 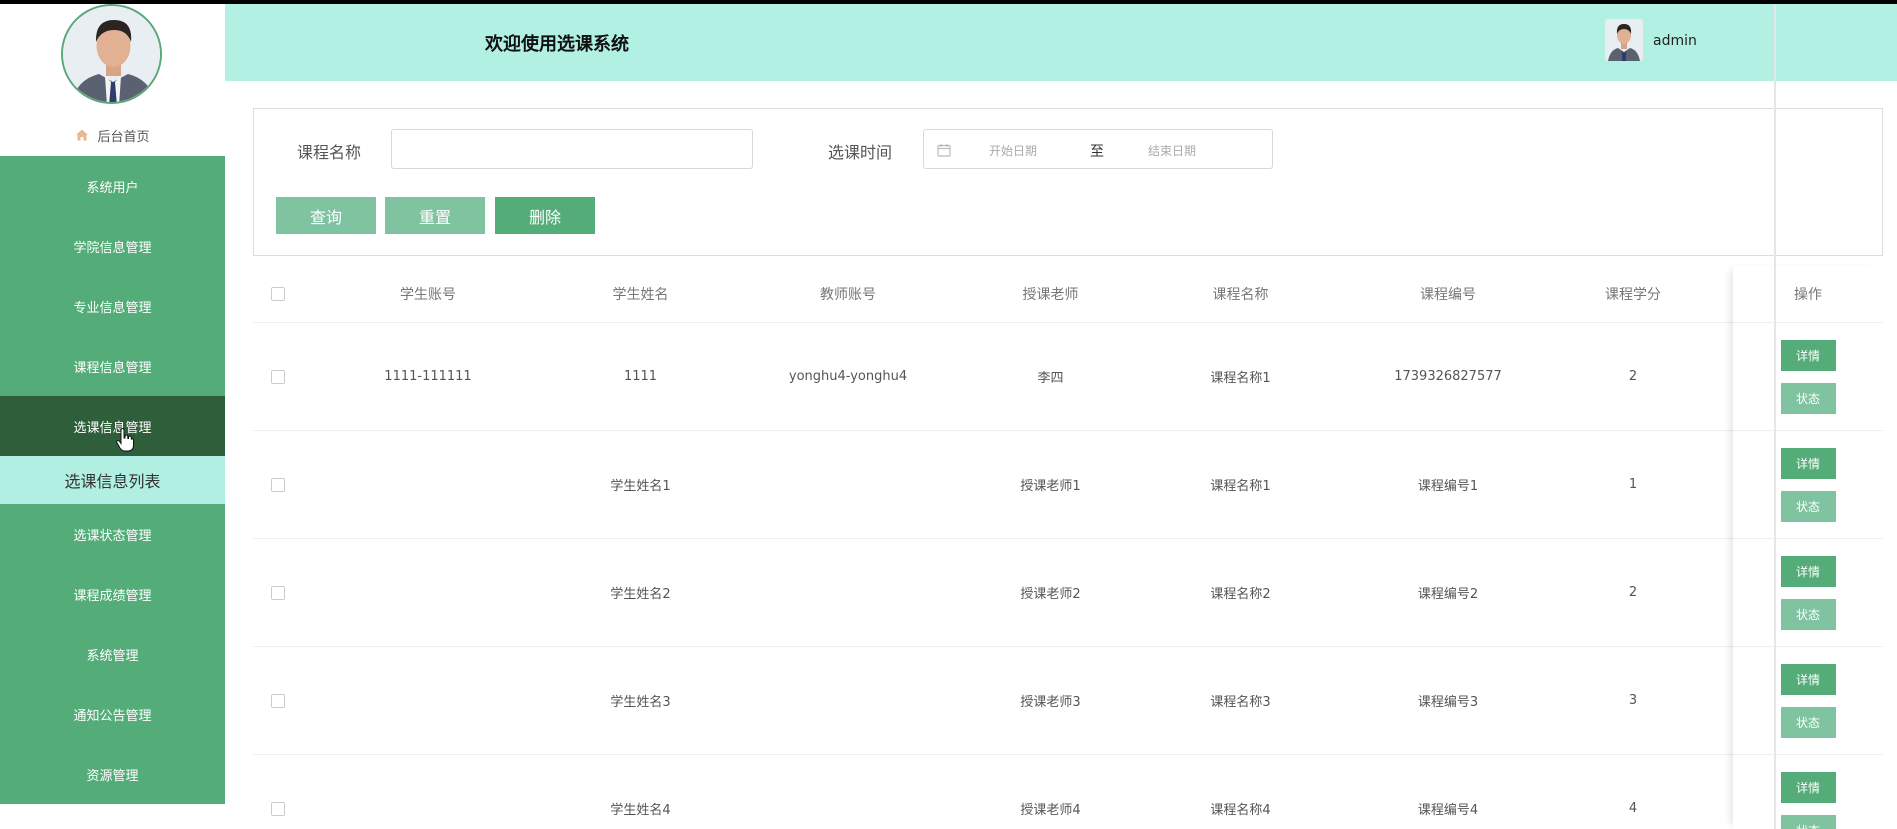 I want to click on course-no-cell: 1739326827577, so click(x=1448, y=376).